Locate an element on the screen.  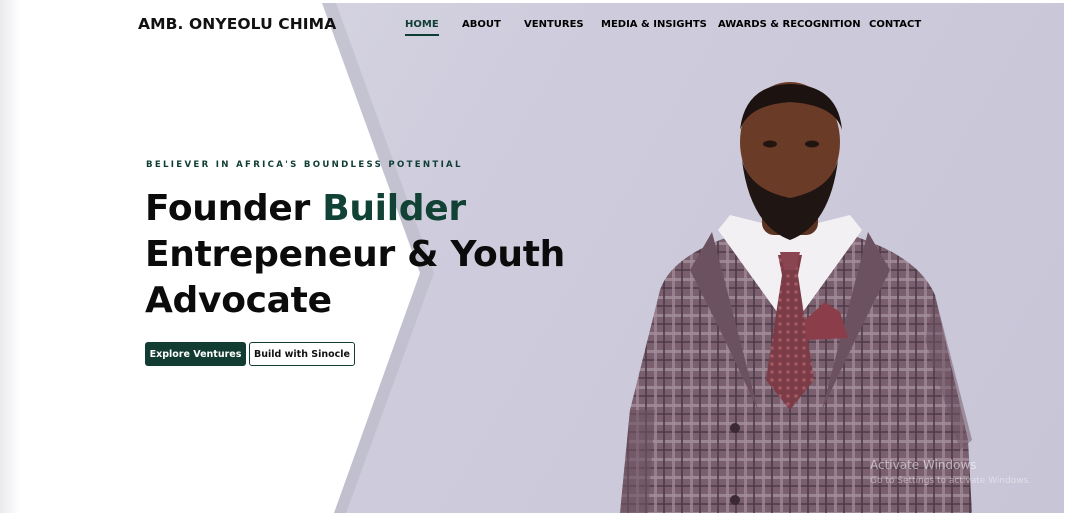
headline-line-3: Advocate is located at coordinates (238, 300).